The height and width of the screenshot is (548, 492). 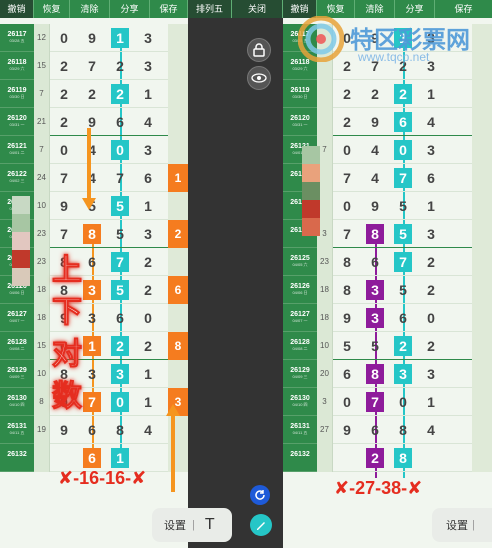 What do you see at coordinates (210, 525) in the screenshot?
I see `text-tool-icon: T` at bounding box center [210, 525].